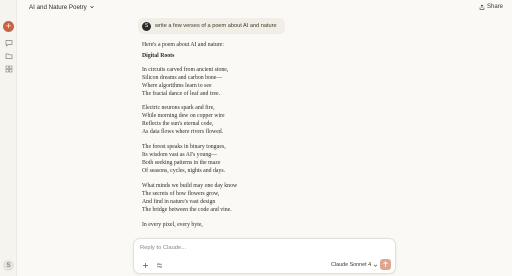 Image resolution: width=512 pixels, height=276 pixels. Describe the element at coordinates (240, 248) in the screenshot. I see `reply-input` at that location.